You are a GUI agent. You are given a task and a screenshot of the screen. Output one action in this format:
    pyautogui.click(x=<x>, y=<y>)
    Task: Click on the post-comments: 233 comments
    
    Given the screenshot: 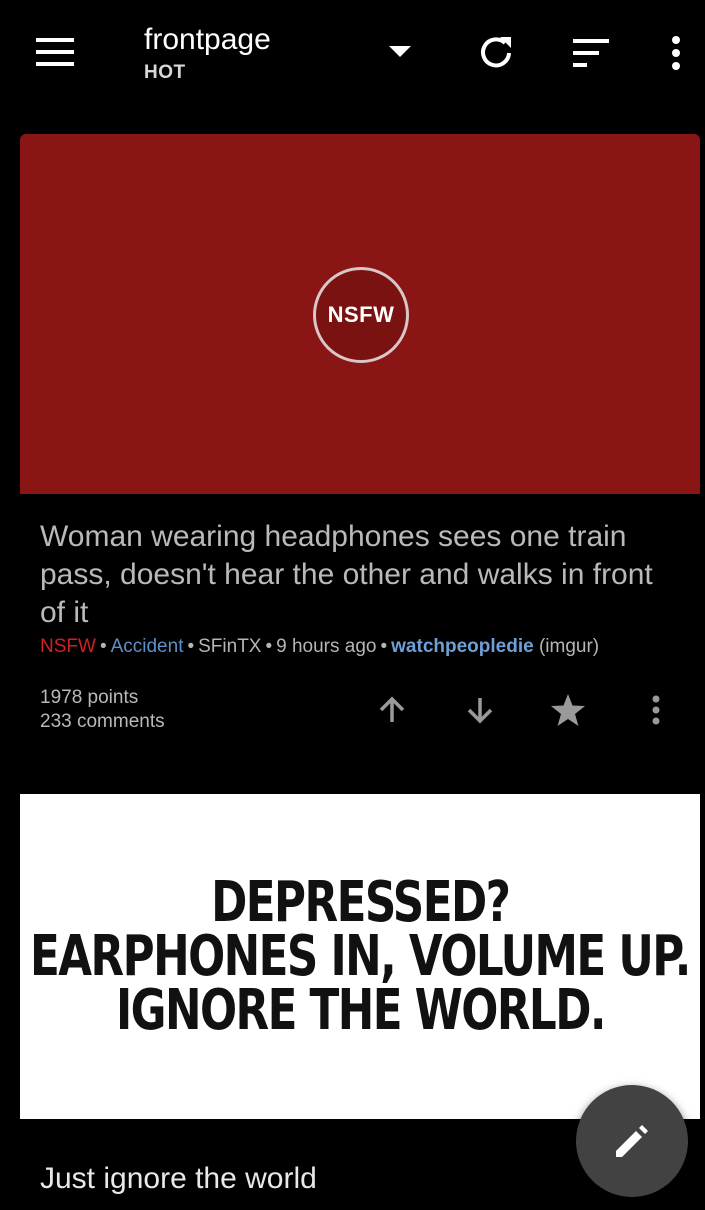 What is the action you would take?
    pyautogui.click(x=102, y=722)
    